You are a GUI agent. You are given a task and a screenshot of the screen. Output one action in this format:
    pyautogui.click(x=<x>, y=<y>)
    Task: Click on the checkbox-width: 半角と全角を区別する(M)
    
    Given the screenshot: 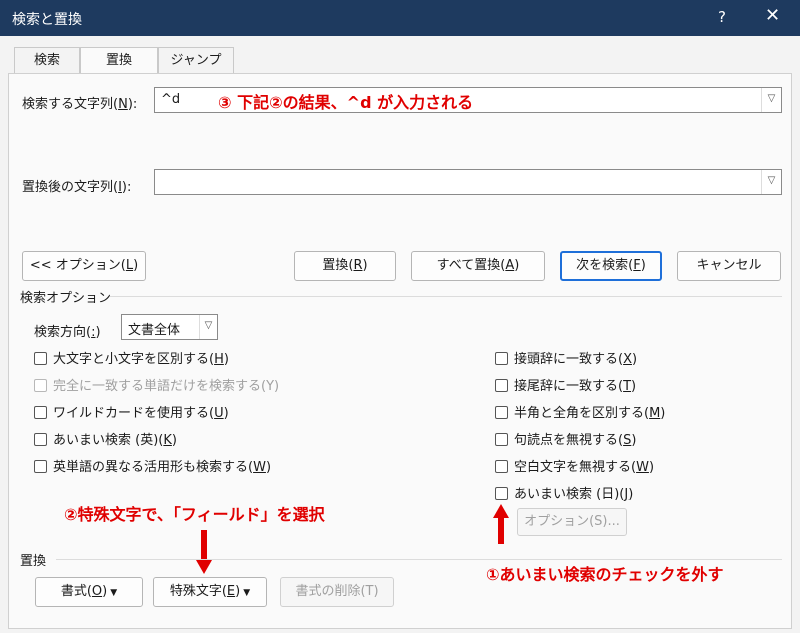 What is the action you would take?
    pyautogui.click(x=580, y=412)
    